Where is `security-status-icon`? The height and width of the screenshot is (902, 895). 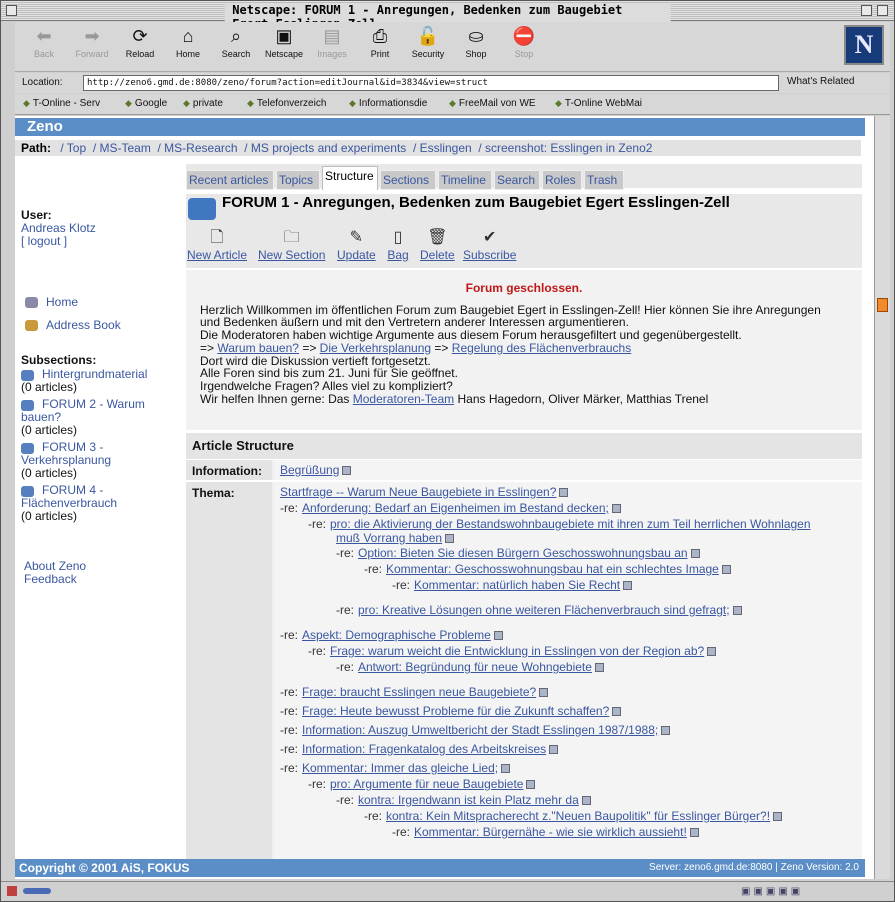
security-status-icon is located at coordinates (12, 891).